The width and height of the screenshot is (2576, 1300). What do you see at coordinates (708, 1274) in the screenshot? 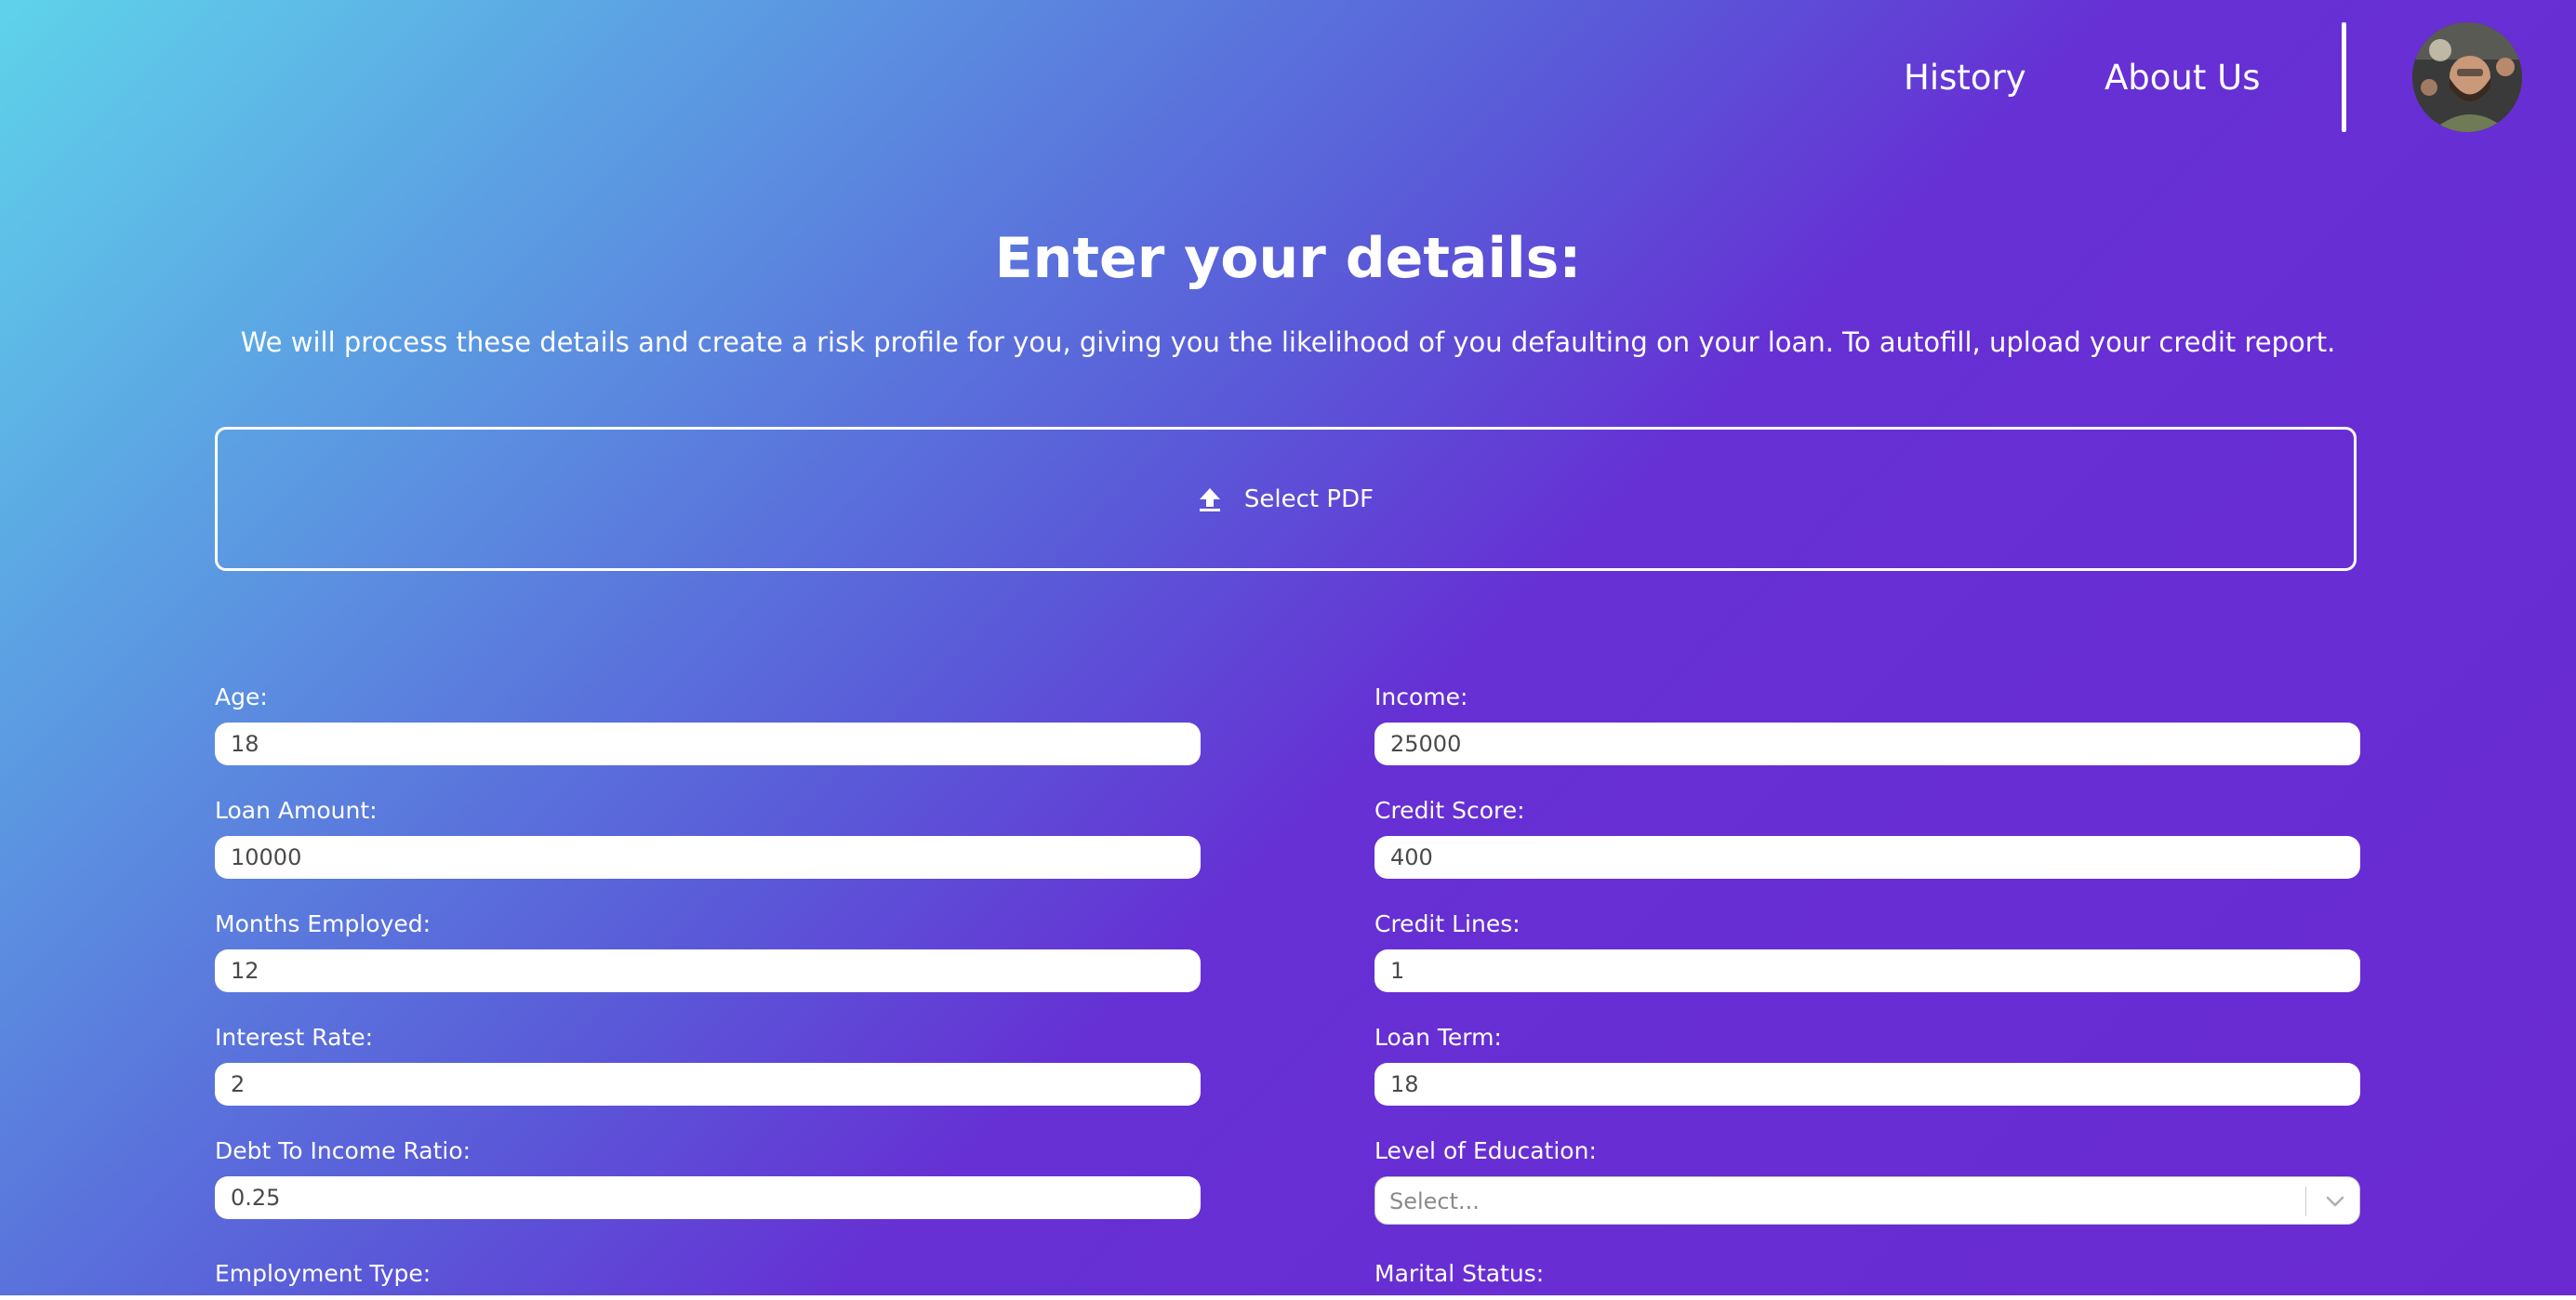
I see `employment-type-field-group: Employment Type:` at bounding box center [708, 1274].